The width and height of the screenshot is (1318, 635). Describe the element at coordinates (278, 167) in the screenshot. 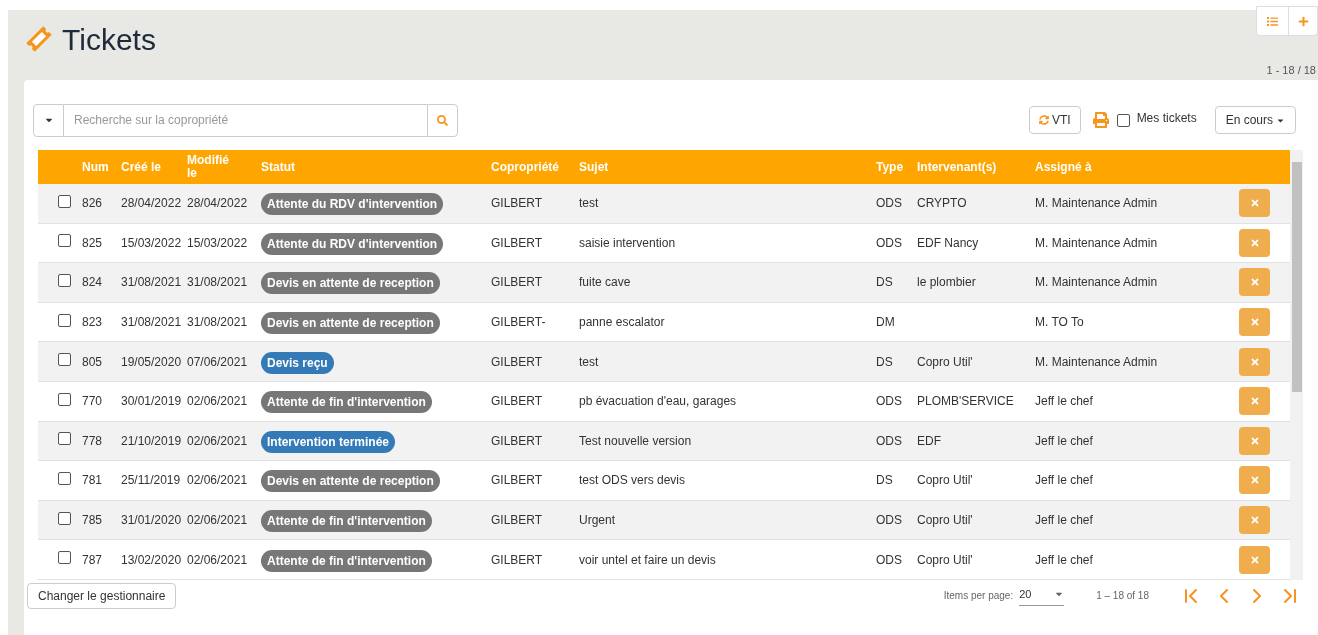

I see `column-header: Statut` at that location.